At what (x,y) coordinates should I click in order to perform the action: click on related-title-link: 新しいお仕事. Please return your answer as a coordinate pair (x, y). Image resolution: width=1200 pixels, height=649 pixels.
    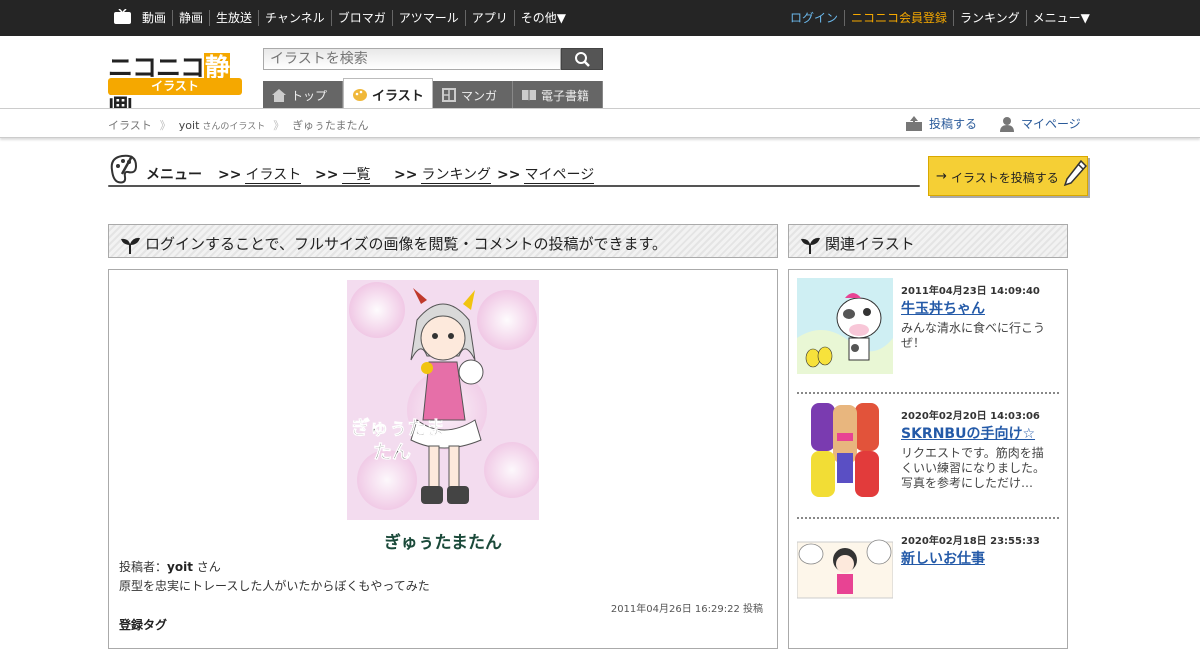
    Looking at the image, I should click on (943, 558).